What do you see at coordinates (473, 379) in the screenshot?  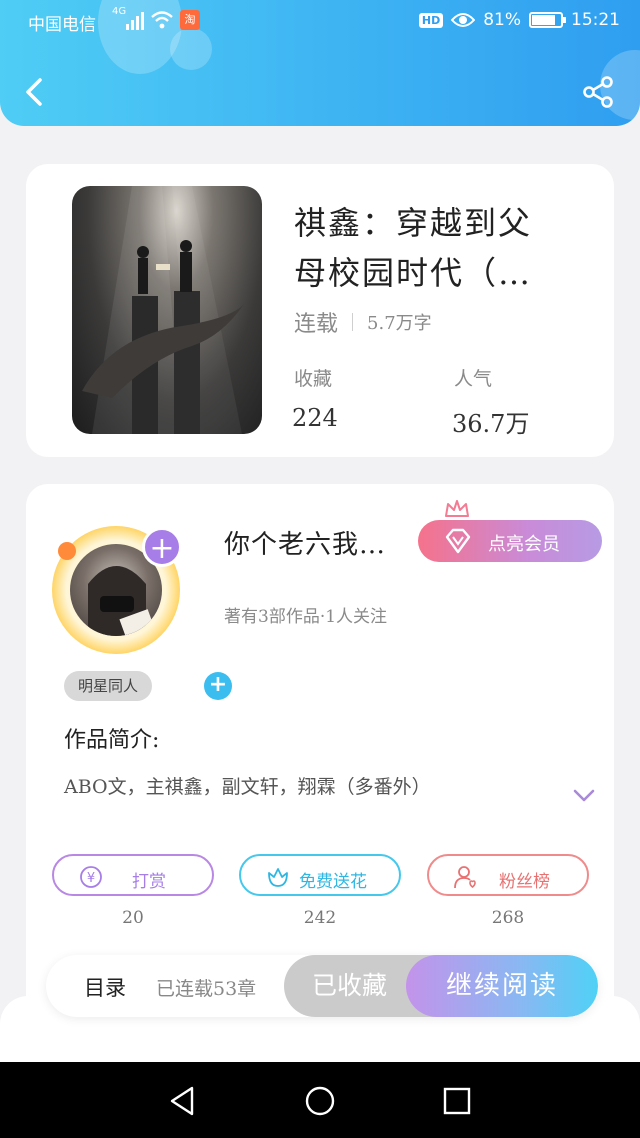 I see `popularity-label: 人气` at bounding box center [473, 379].